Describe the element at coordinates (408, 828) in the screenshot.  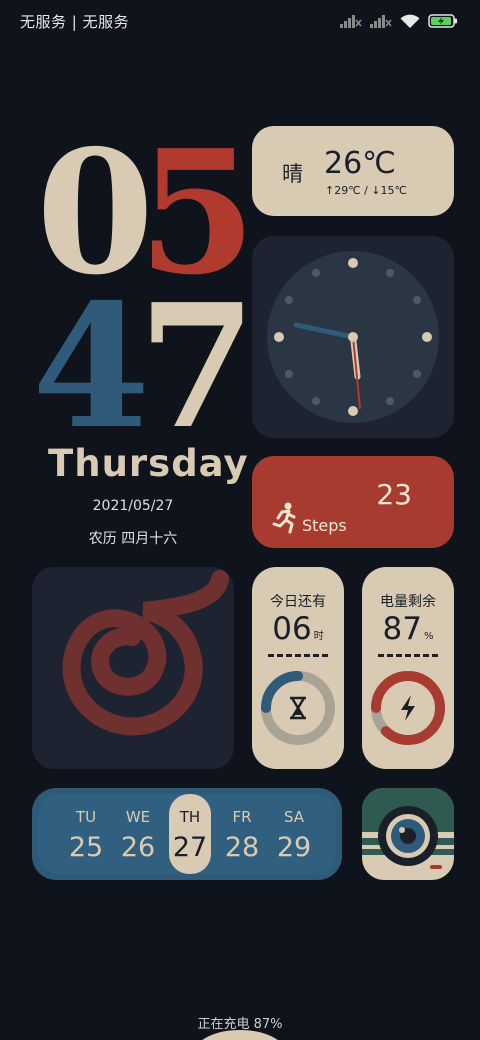
I see `camera-icon` at that location.